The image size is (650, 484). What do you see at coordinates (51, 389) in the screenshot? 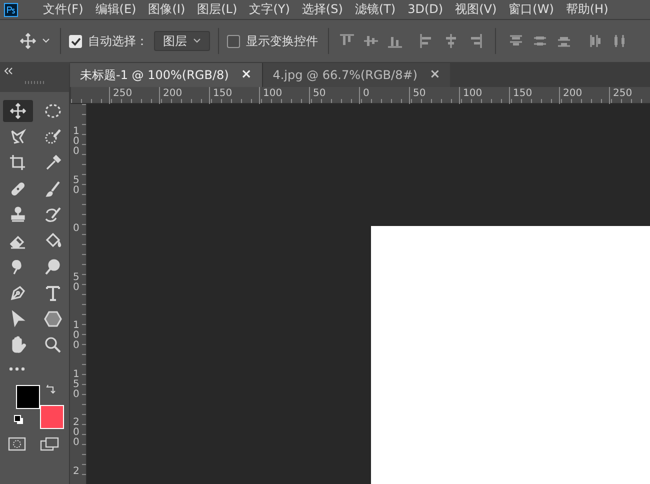
I see `swap-colors-icon` at bounding box center [51, 389].